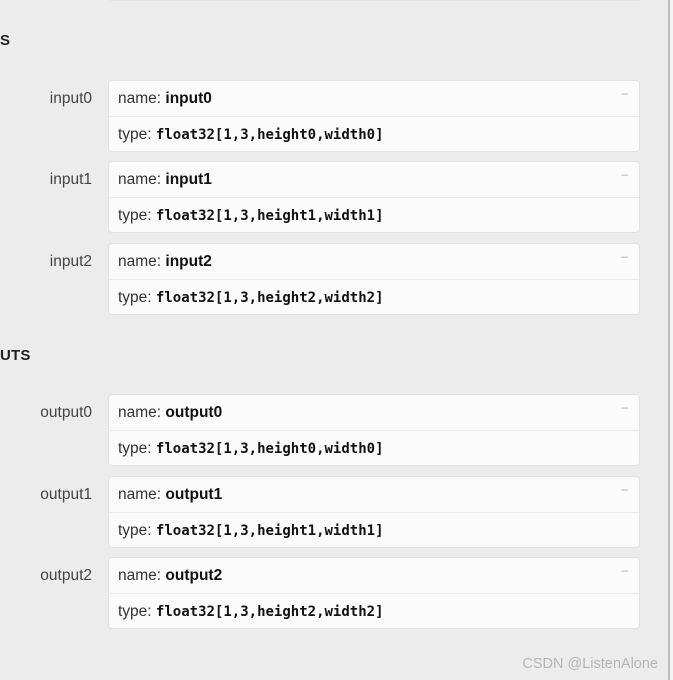 The image size is (673, 680). Describe the element at coordinates (66, 575) in the screenshot. I see `output2-label: output2` at that location.